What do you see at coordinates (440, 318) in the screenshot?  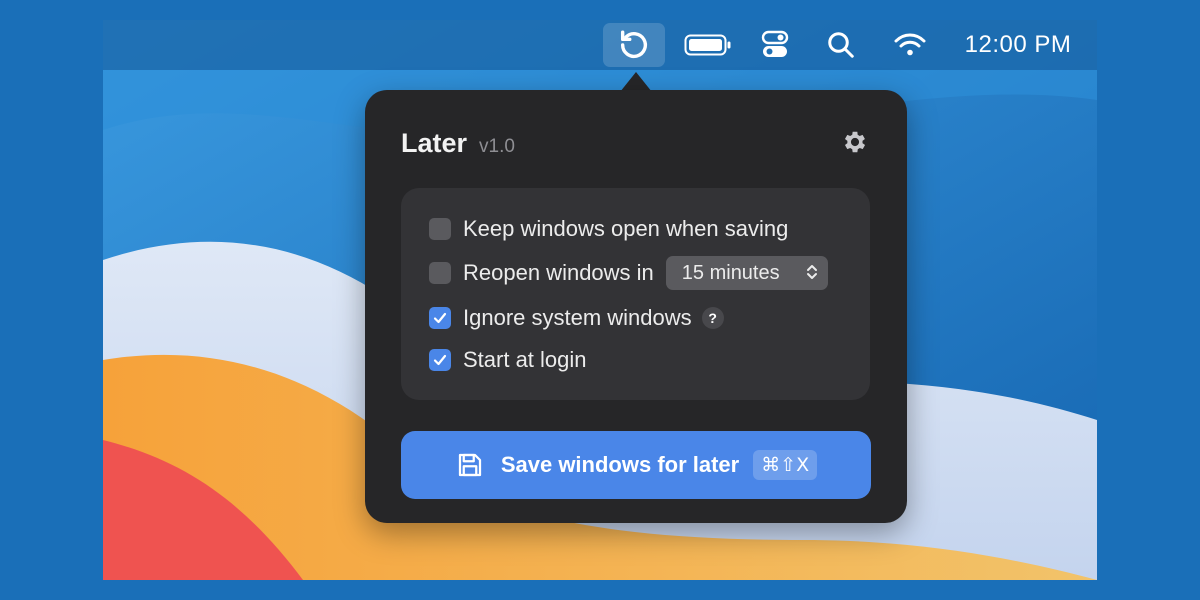 I see `checkbox-ignore-system-windows` at bounding box center [440, 318].